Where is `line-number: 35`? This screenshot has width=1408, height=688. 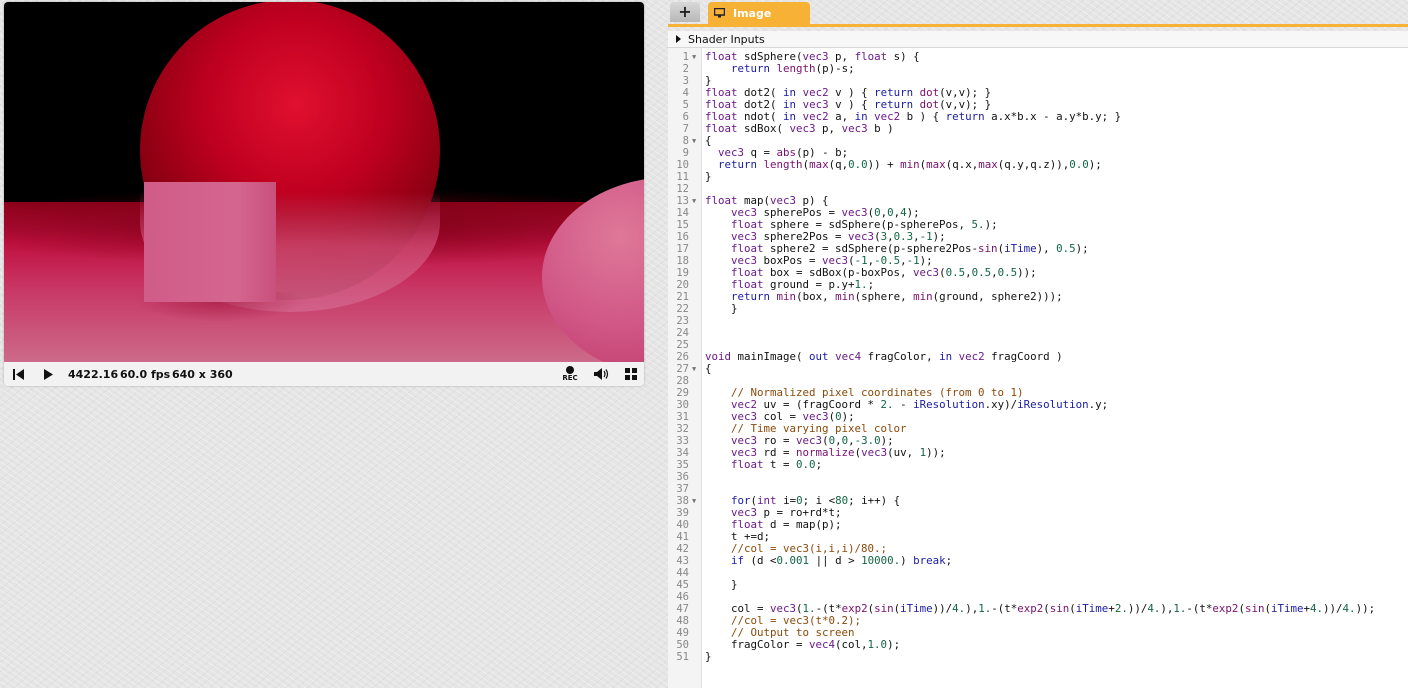
line-number: 35 is located at coordinates (682, 465).